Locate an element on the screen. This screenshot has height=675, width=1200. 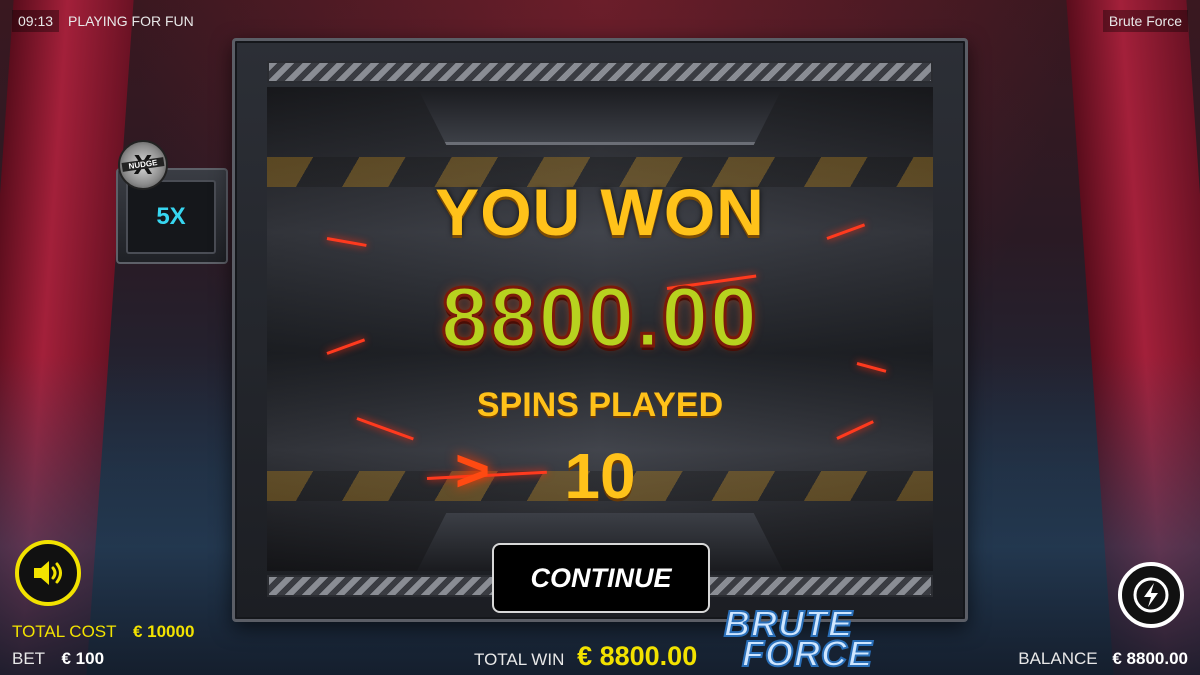
top-bar: 09:13 PLAYING FOR FUN Brute Force is located at coordinates (600, 20).